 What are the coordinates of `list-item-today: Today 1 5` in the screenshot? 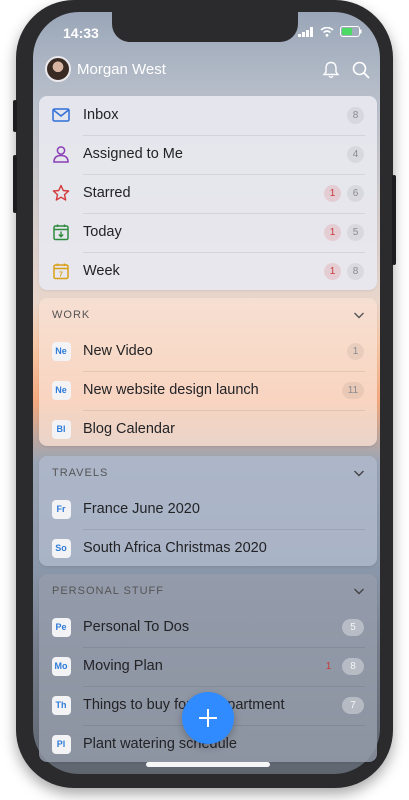 It's located at (208, 232).